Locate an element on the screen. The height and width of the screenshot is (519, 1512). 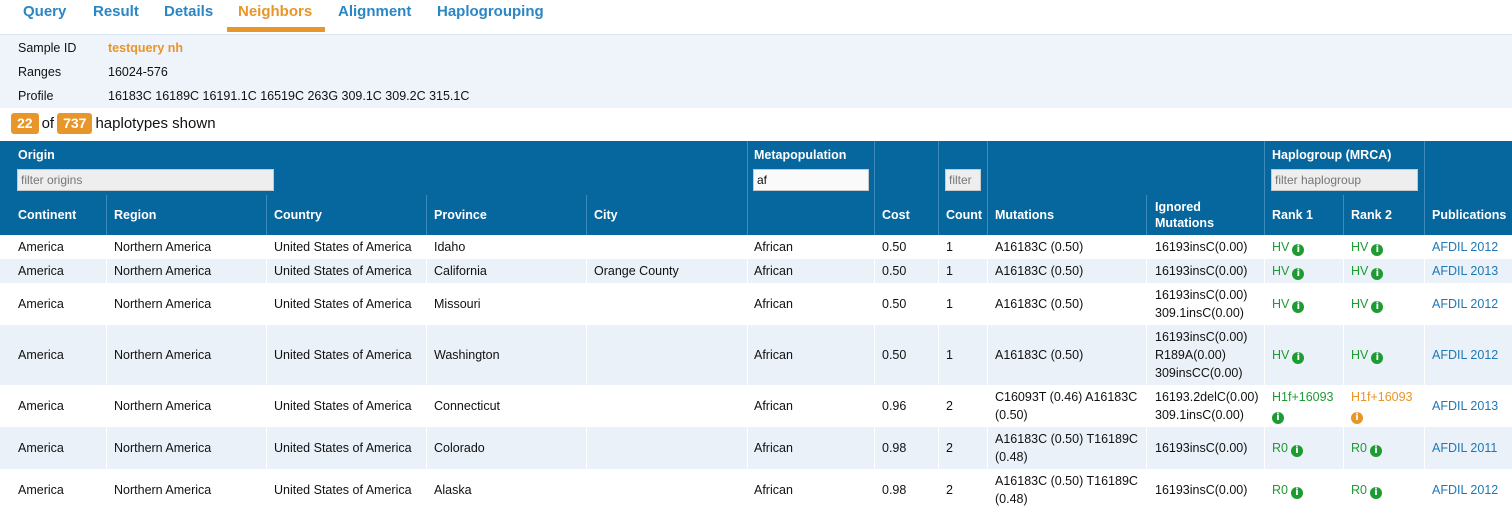
column-header-country: Country is located at coordinates (298, 215).